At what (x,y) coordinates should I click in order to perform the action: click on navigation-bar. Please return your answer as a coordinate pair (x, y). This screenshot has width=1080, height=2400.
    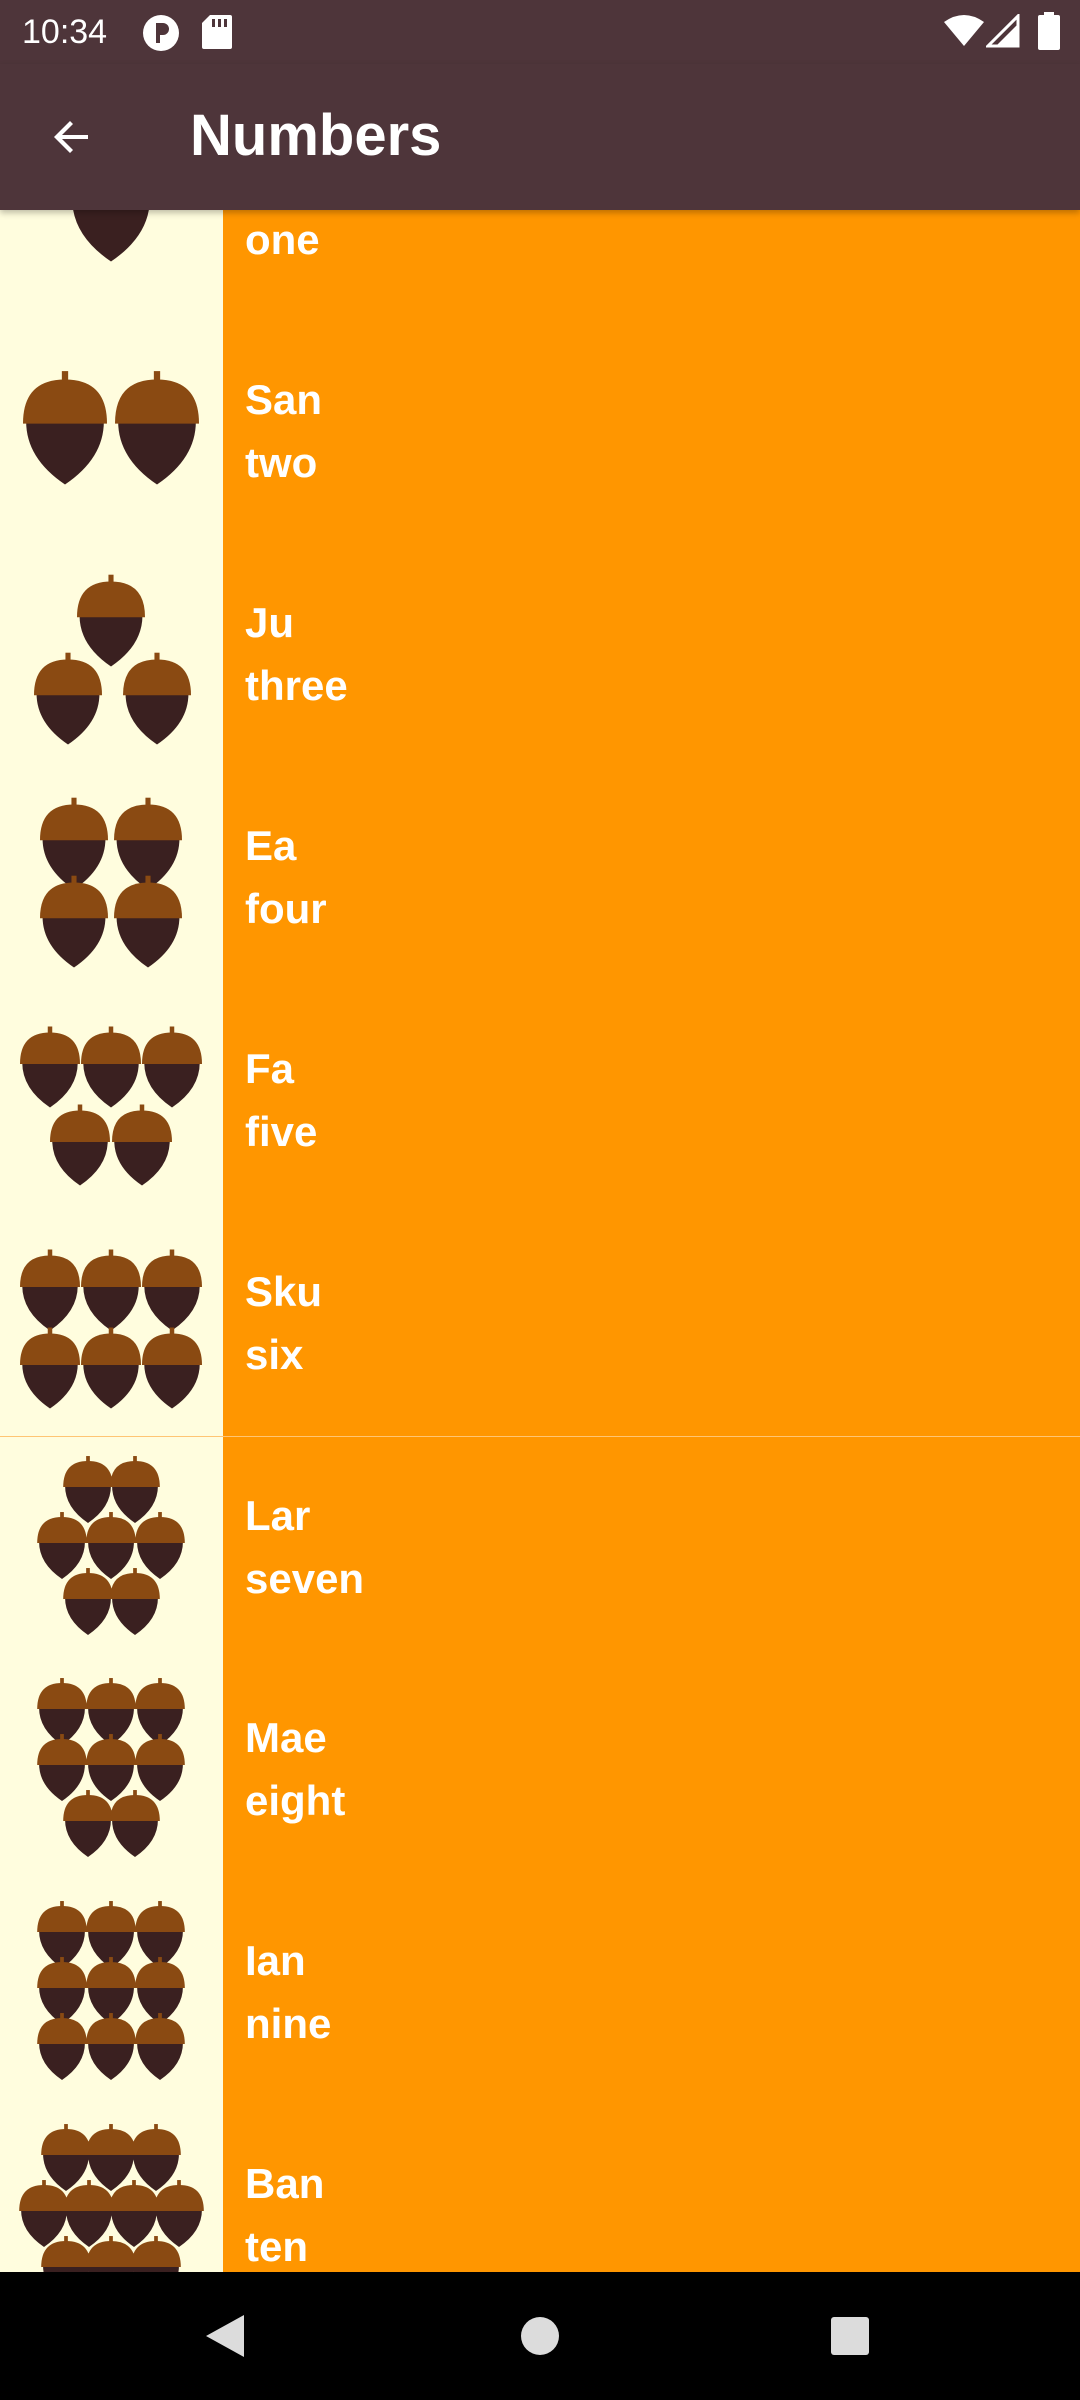
    Looking at the image, I should click on (540, 2336).